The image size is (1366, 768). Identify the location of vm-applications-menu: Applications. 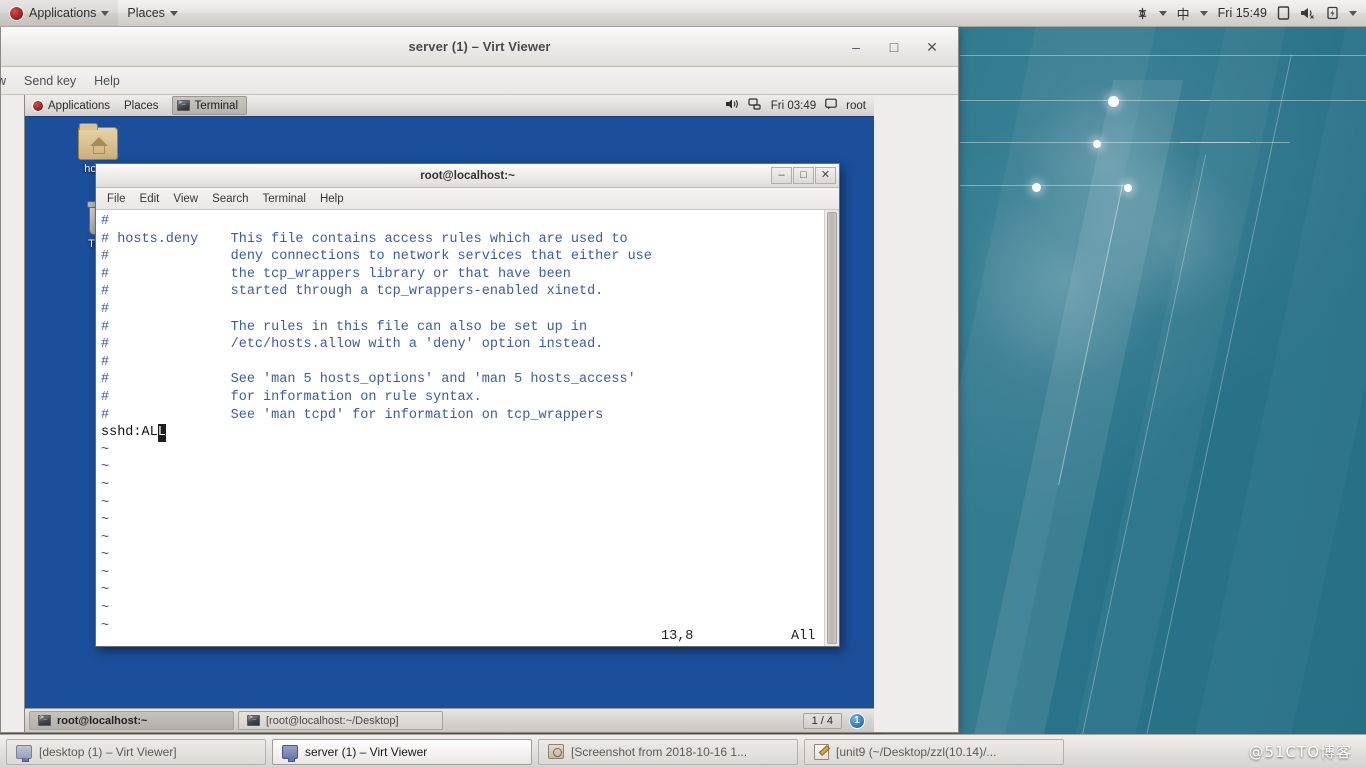
(71, 105).